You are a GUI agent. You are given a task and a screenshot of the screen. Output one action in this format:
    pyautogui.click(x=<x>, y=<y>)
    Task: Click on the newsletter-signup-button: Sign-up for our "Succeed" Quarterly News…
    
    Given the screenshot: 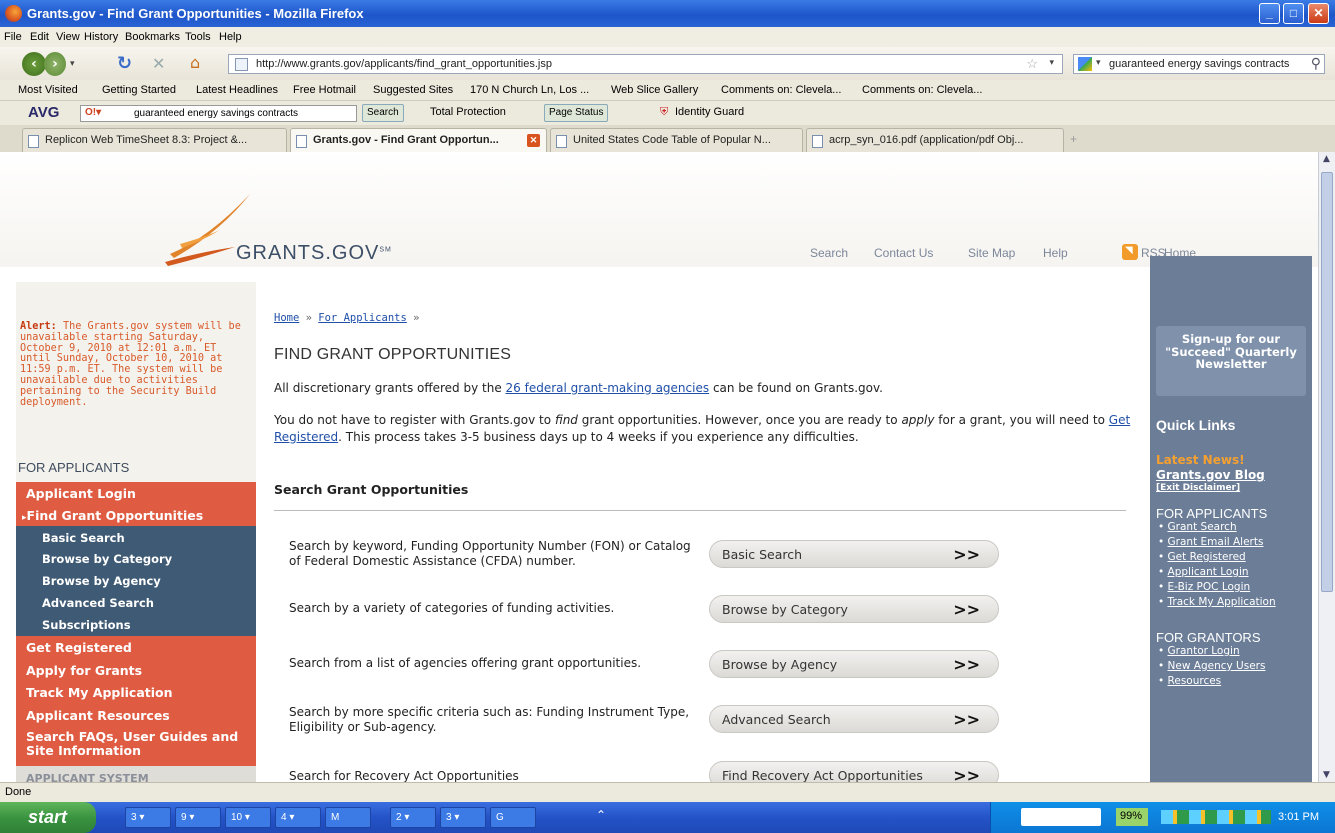 What is the action you would take?
    pyautogui.click(x=1231, y=361)
    